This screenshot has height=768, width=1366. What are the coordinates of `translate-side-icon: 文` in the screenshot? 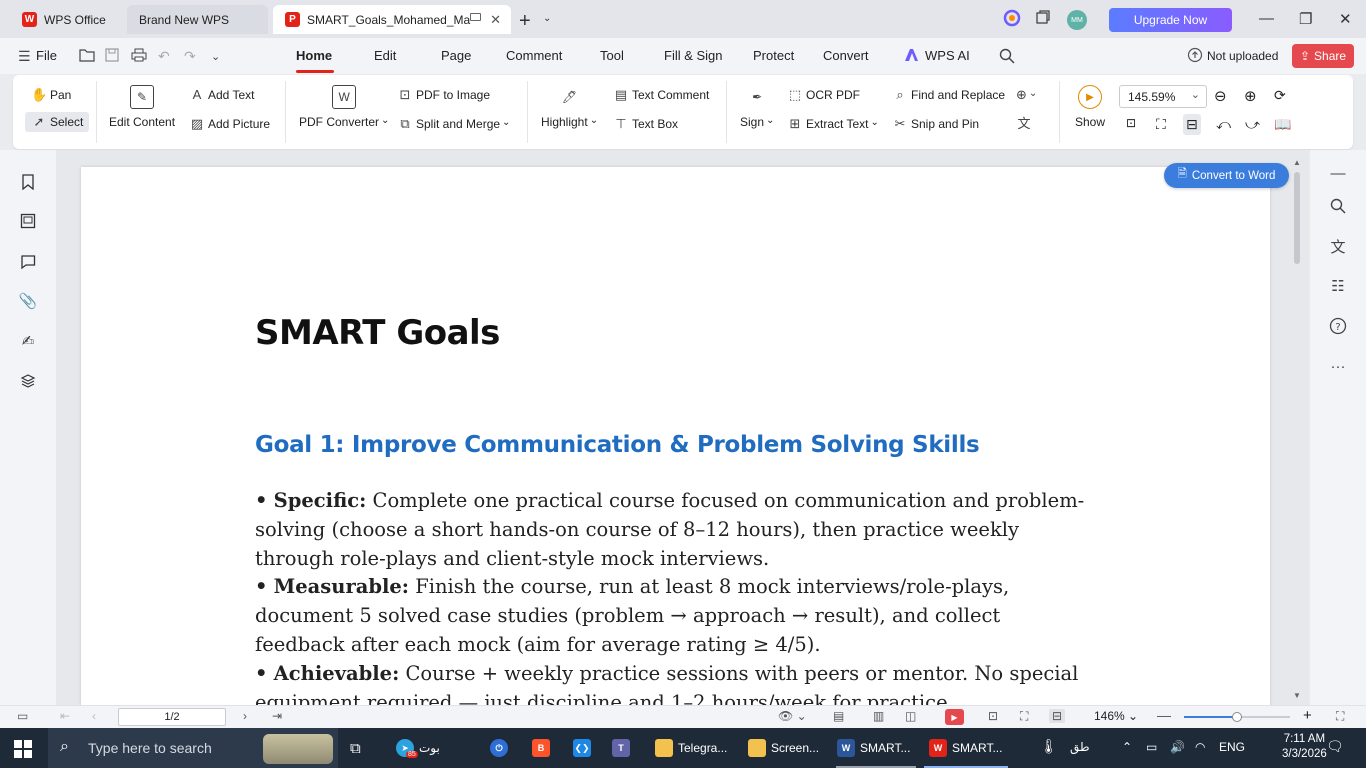 It's located at (1338, 246).